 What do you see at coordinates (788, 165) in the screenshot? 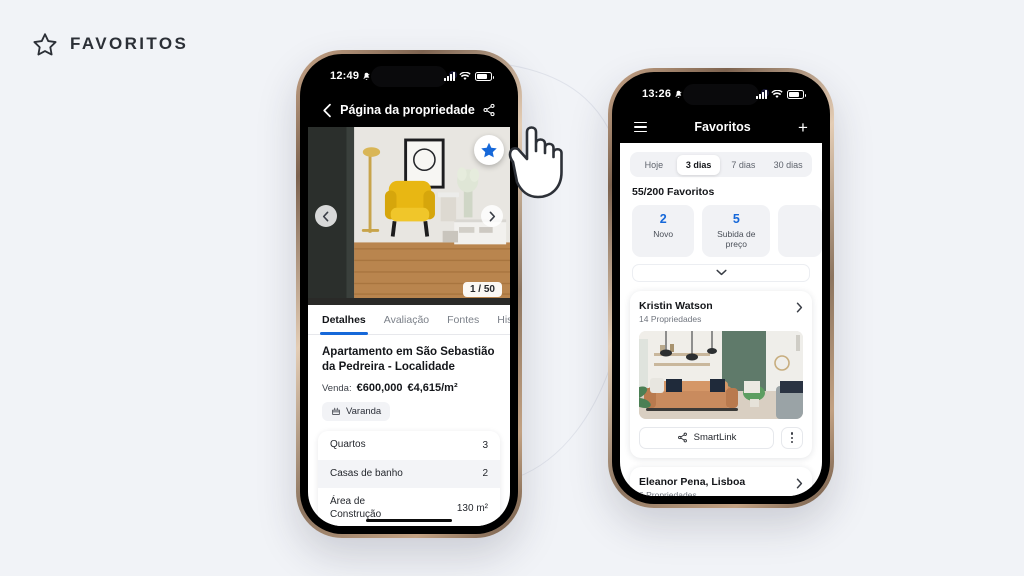
I see `filter-30-dias: 30 dias` at bounding box center [788, 165].